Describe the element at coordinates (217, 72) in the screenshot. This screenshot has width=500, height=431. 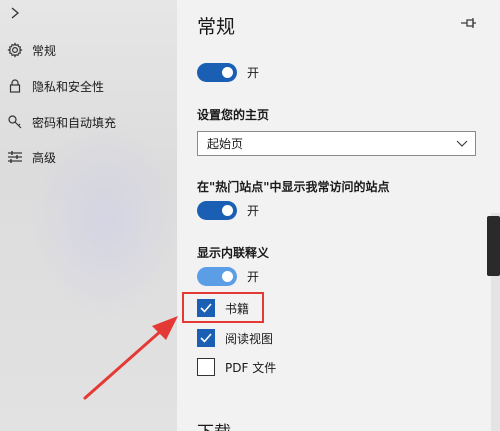
I see `top-toggle` at that location.